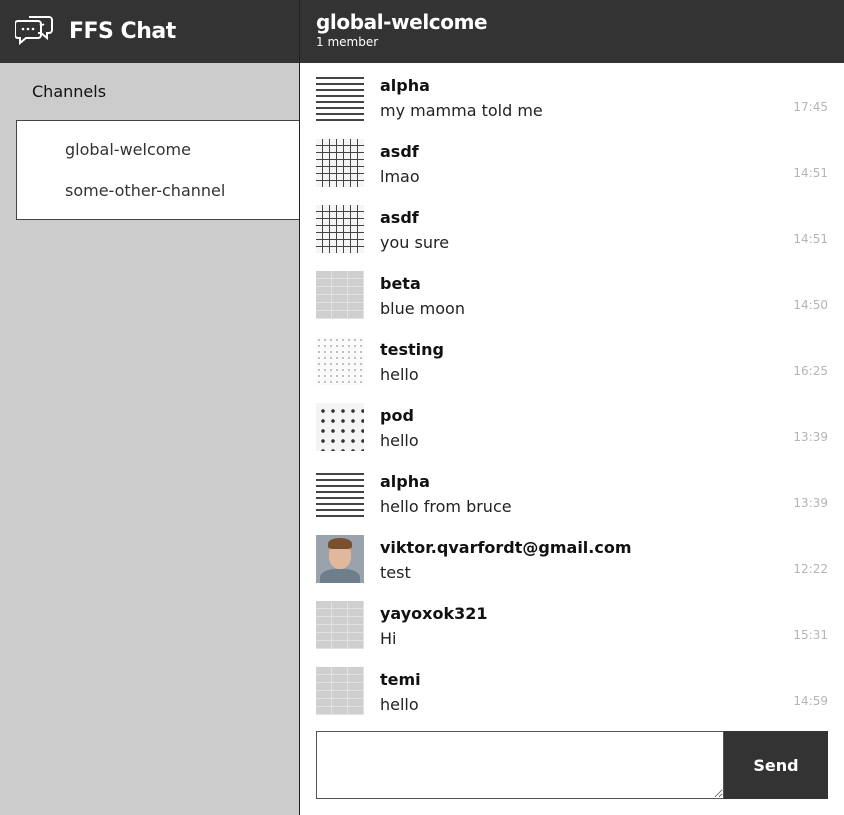 This screenshot has height=815, width=844. Describe the element at coordinates (810, 701) in the screenshot. I see `message-time: 14:59` at that location.